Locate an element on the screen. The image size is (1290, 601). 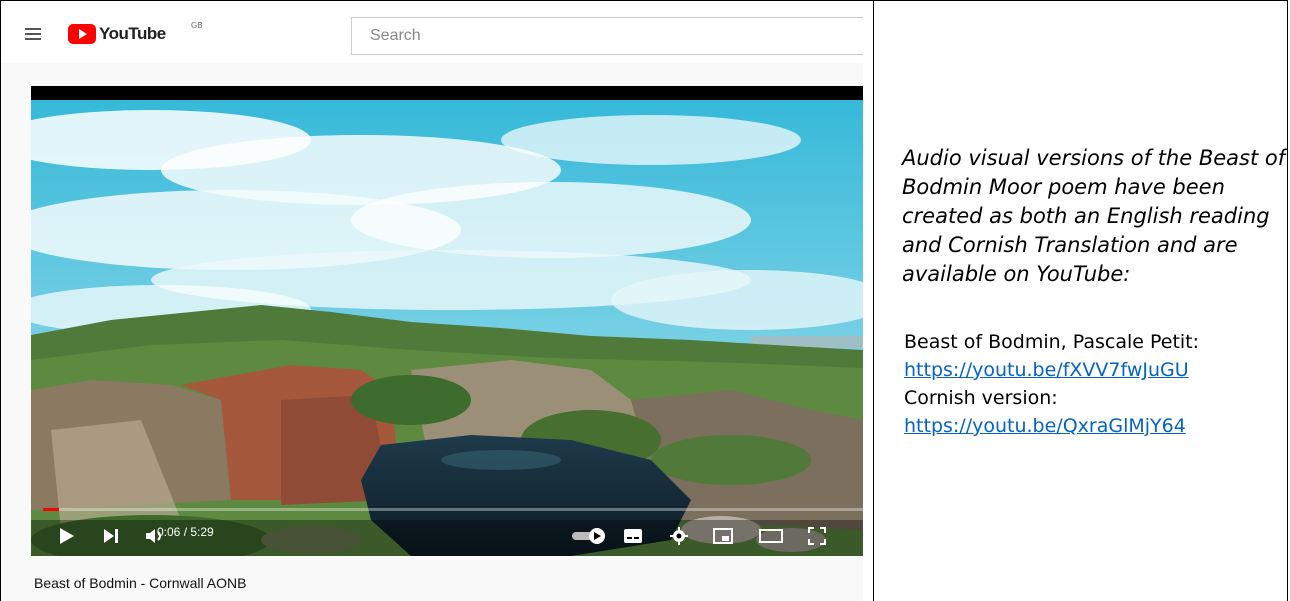
youtube-wordmark: YouTube is located at coordinates (132, 33).